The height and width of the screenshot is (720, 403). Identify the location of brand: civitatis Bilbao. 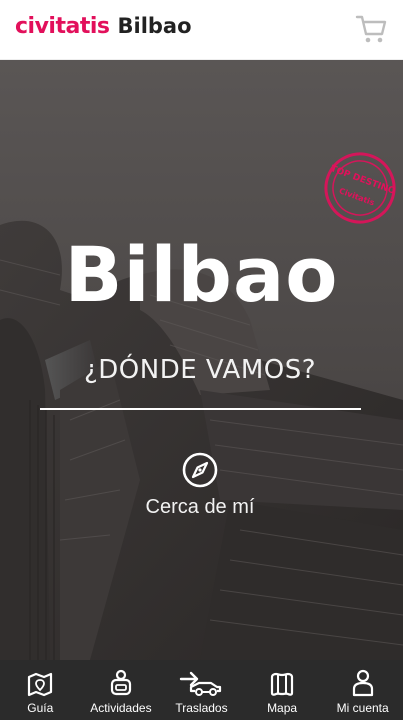
(103, 29).